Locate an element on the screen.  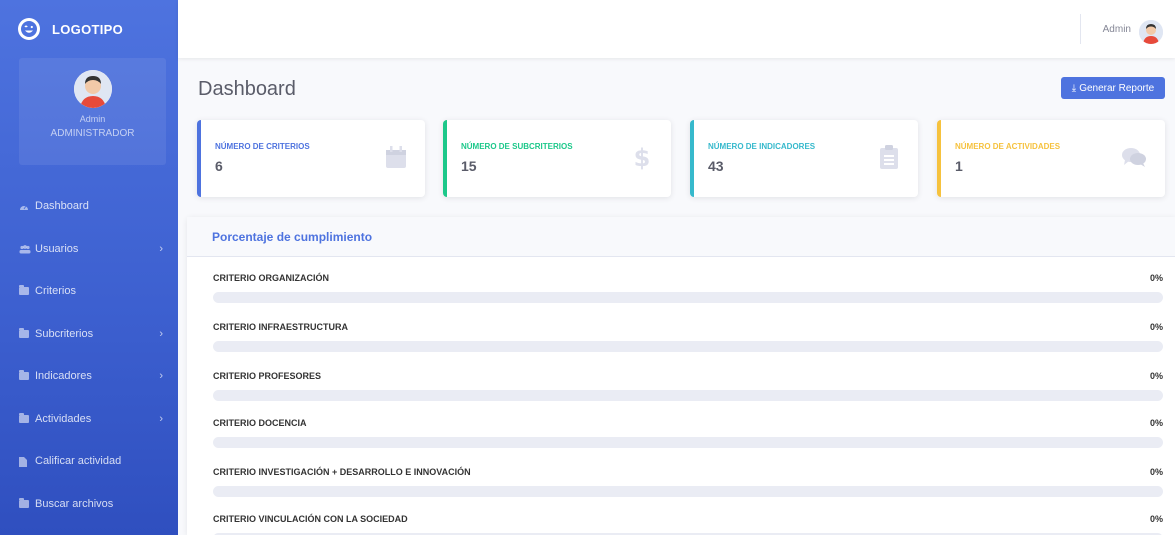
profile-card: Admin ADMINISTRADOR is located at coordinates (92, 111).